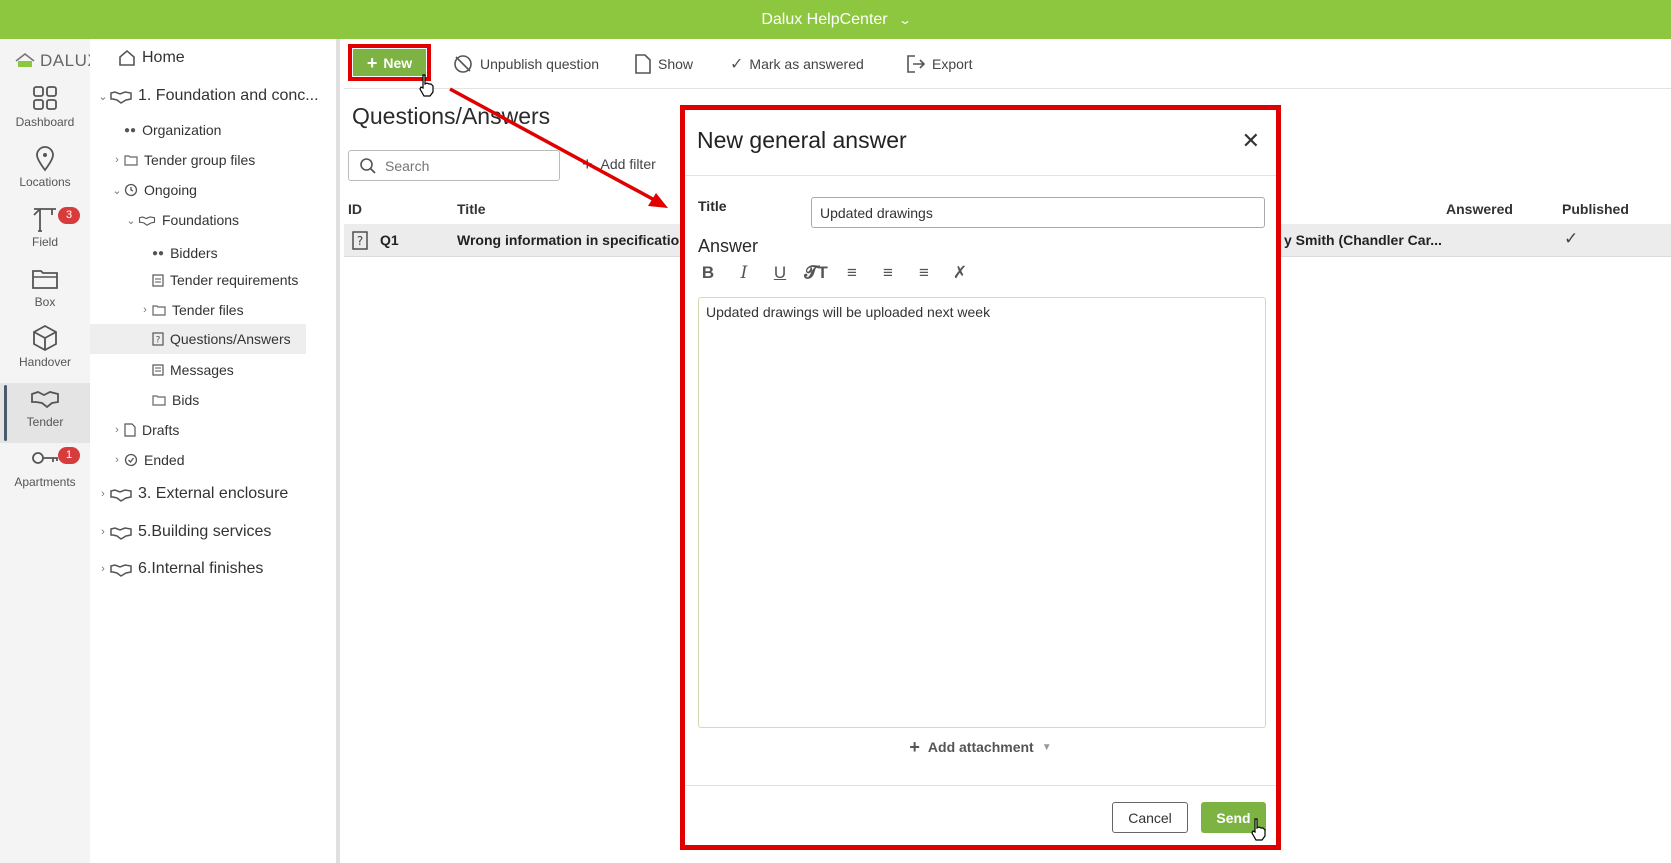 This screenshot has height=863, width=1671. Describe the element at coordinates (230, 339) in the screenshot. I see `tree-item-label: Questions/Answers` at that location.